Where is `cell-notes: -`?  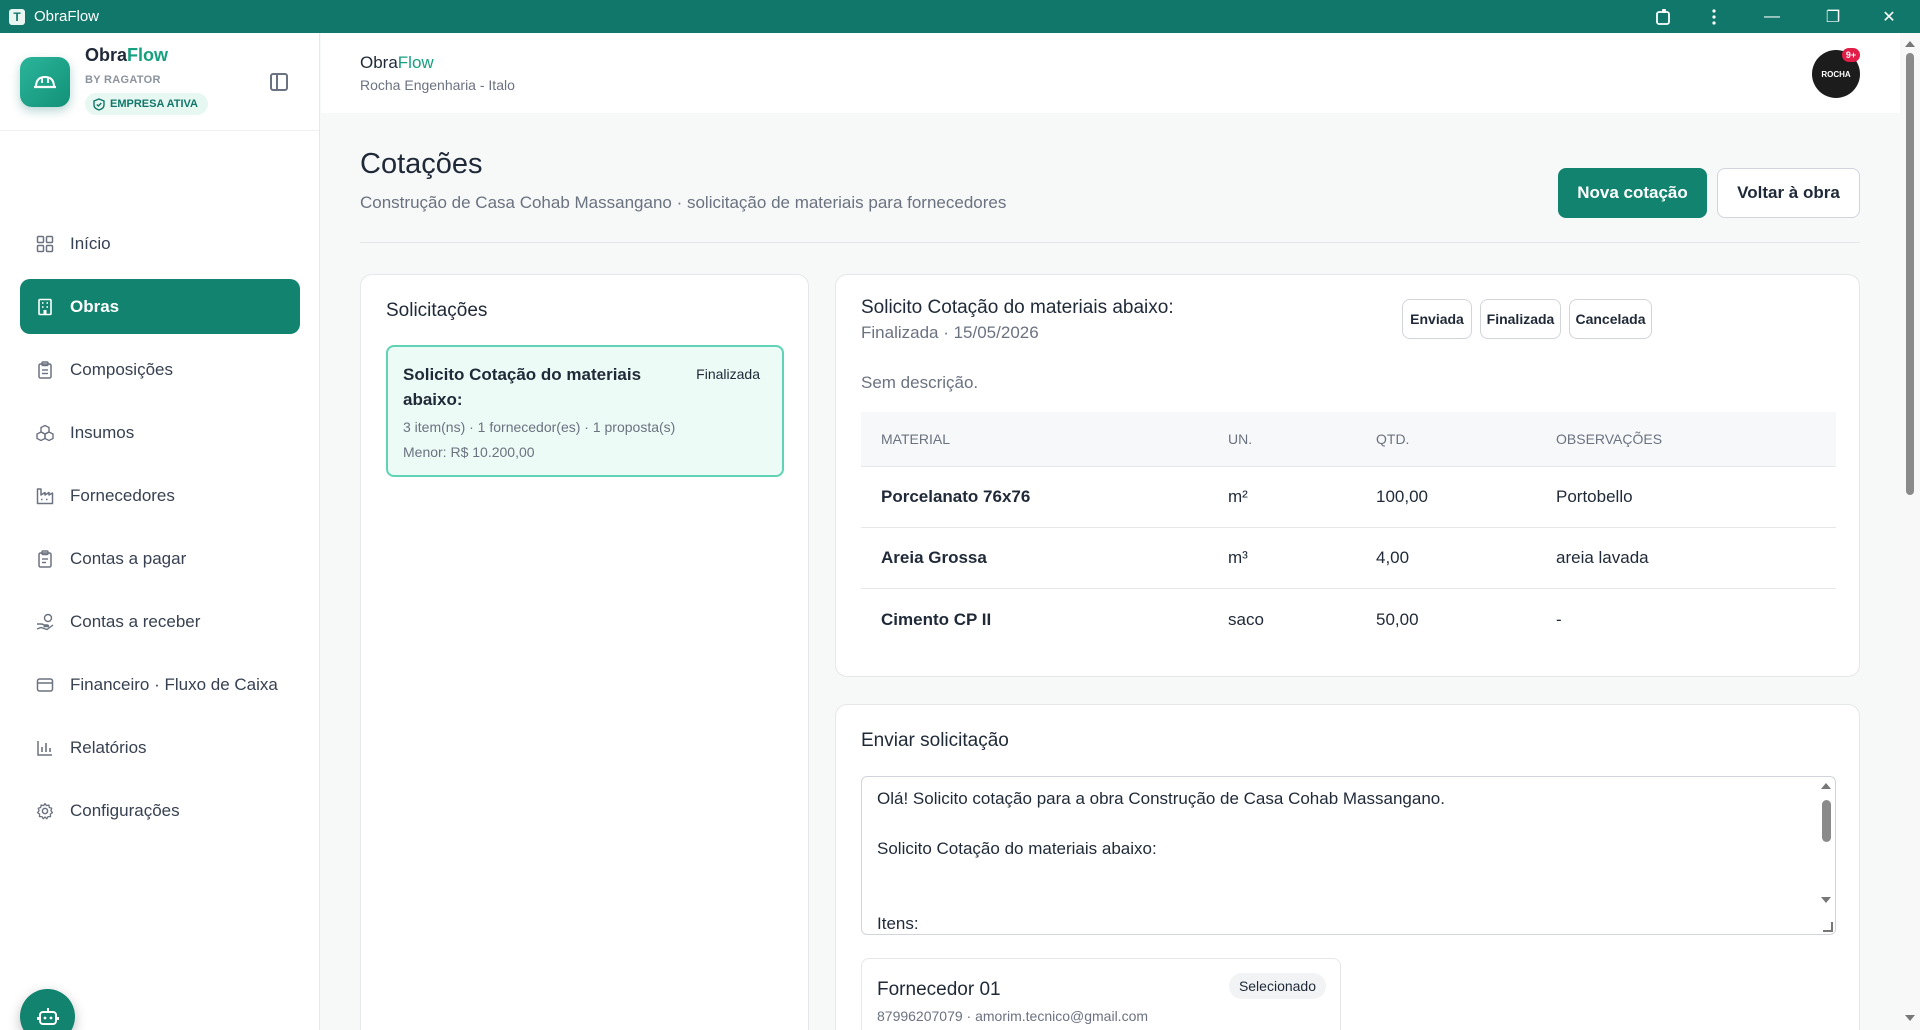 cell-notes: - is located at coordinates (1559, 619).